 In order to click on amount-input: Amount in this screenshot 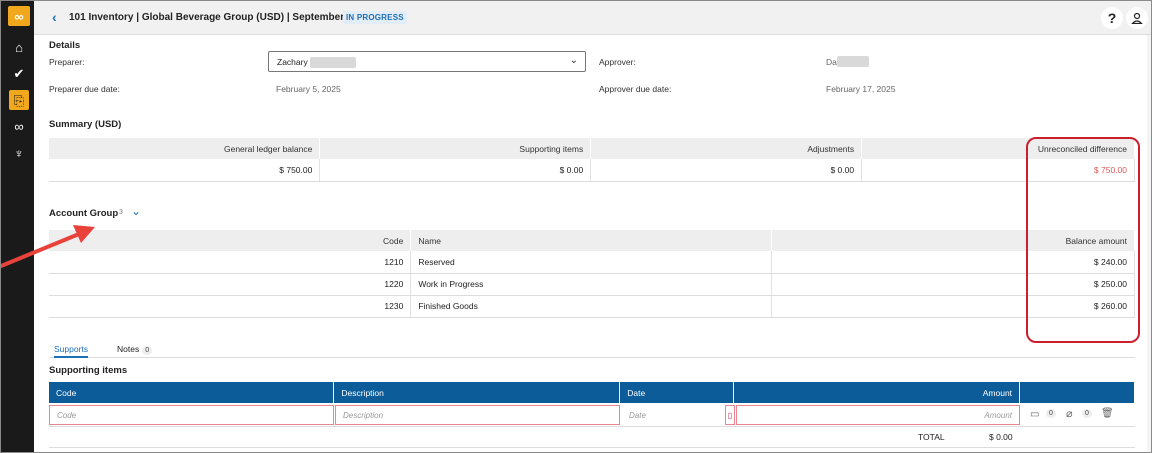, I will do `click(878, 415)`.